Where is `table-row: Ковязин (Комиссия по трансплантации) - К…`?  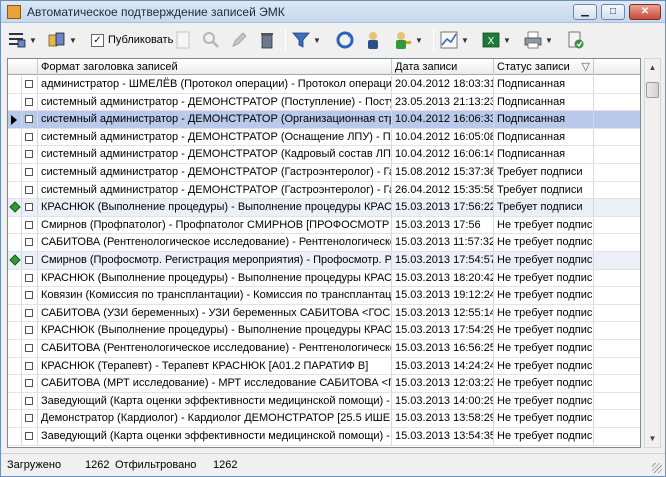 table-row: Ковязин (Комиссия по трансплантации) - К… is located at coordinates (324, 296).